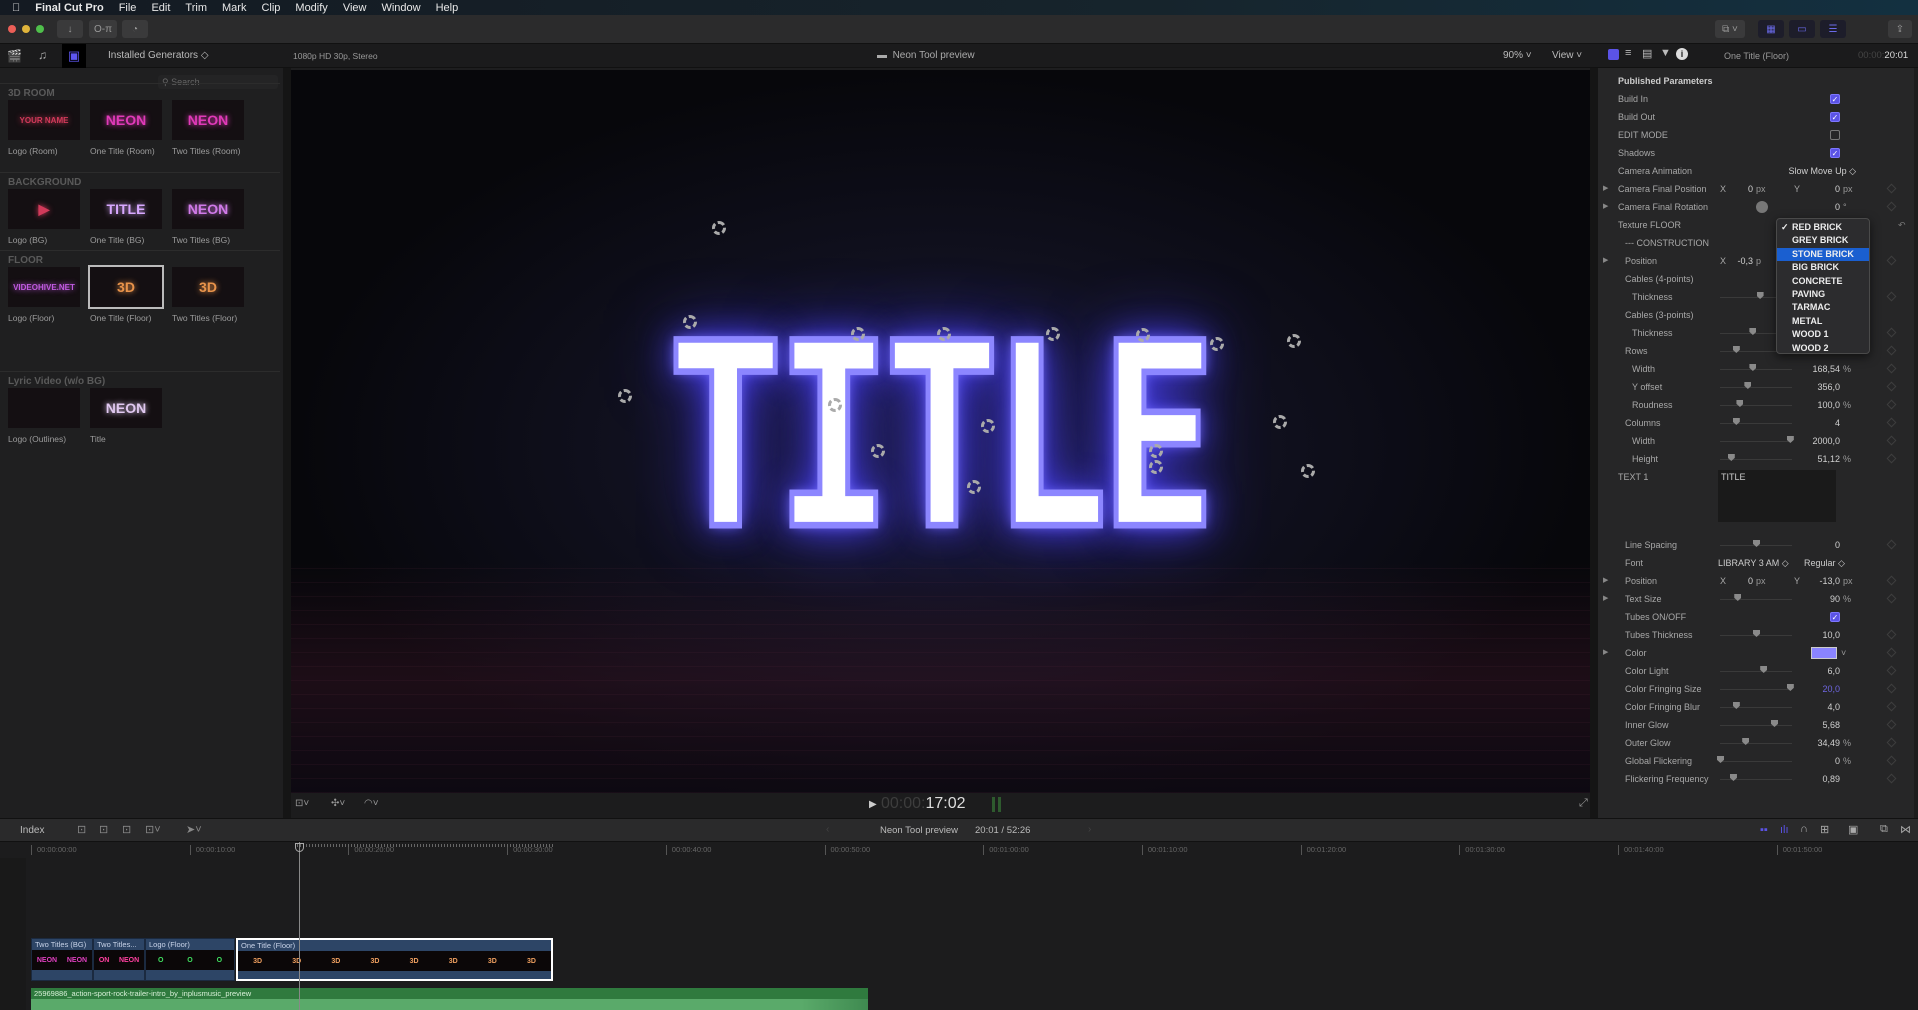  Describe the element at coordinates (1764, 830) in the screenshot. I see `audio-skimming-icon: ▪▪` at that location.